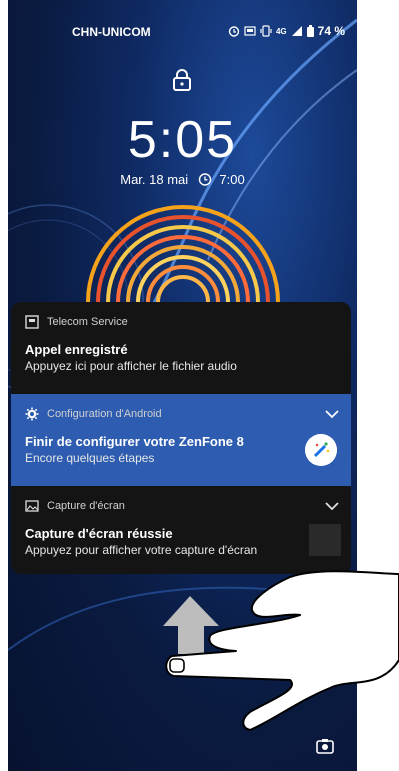  I want to click on status-icons: 4G 74 %, so click(286, 31).